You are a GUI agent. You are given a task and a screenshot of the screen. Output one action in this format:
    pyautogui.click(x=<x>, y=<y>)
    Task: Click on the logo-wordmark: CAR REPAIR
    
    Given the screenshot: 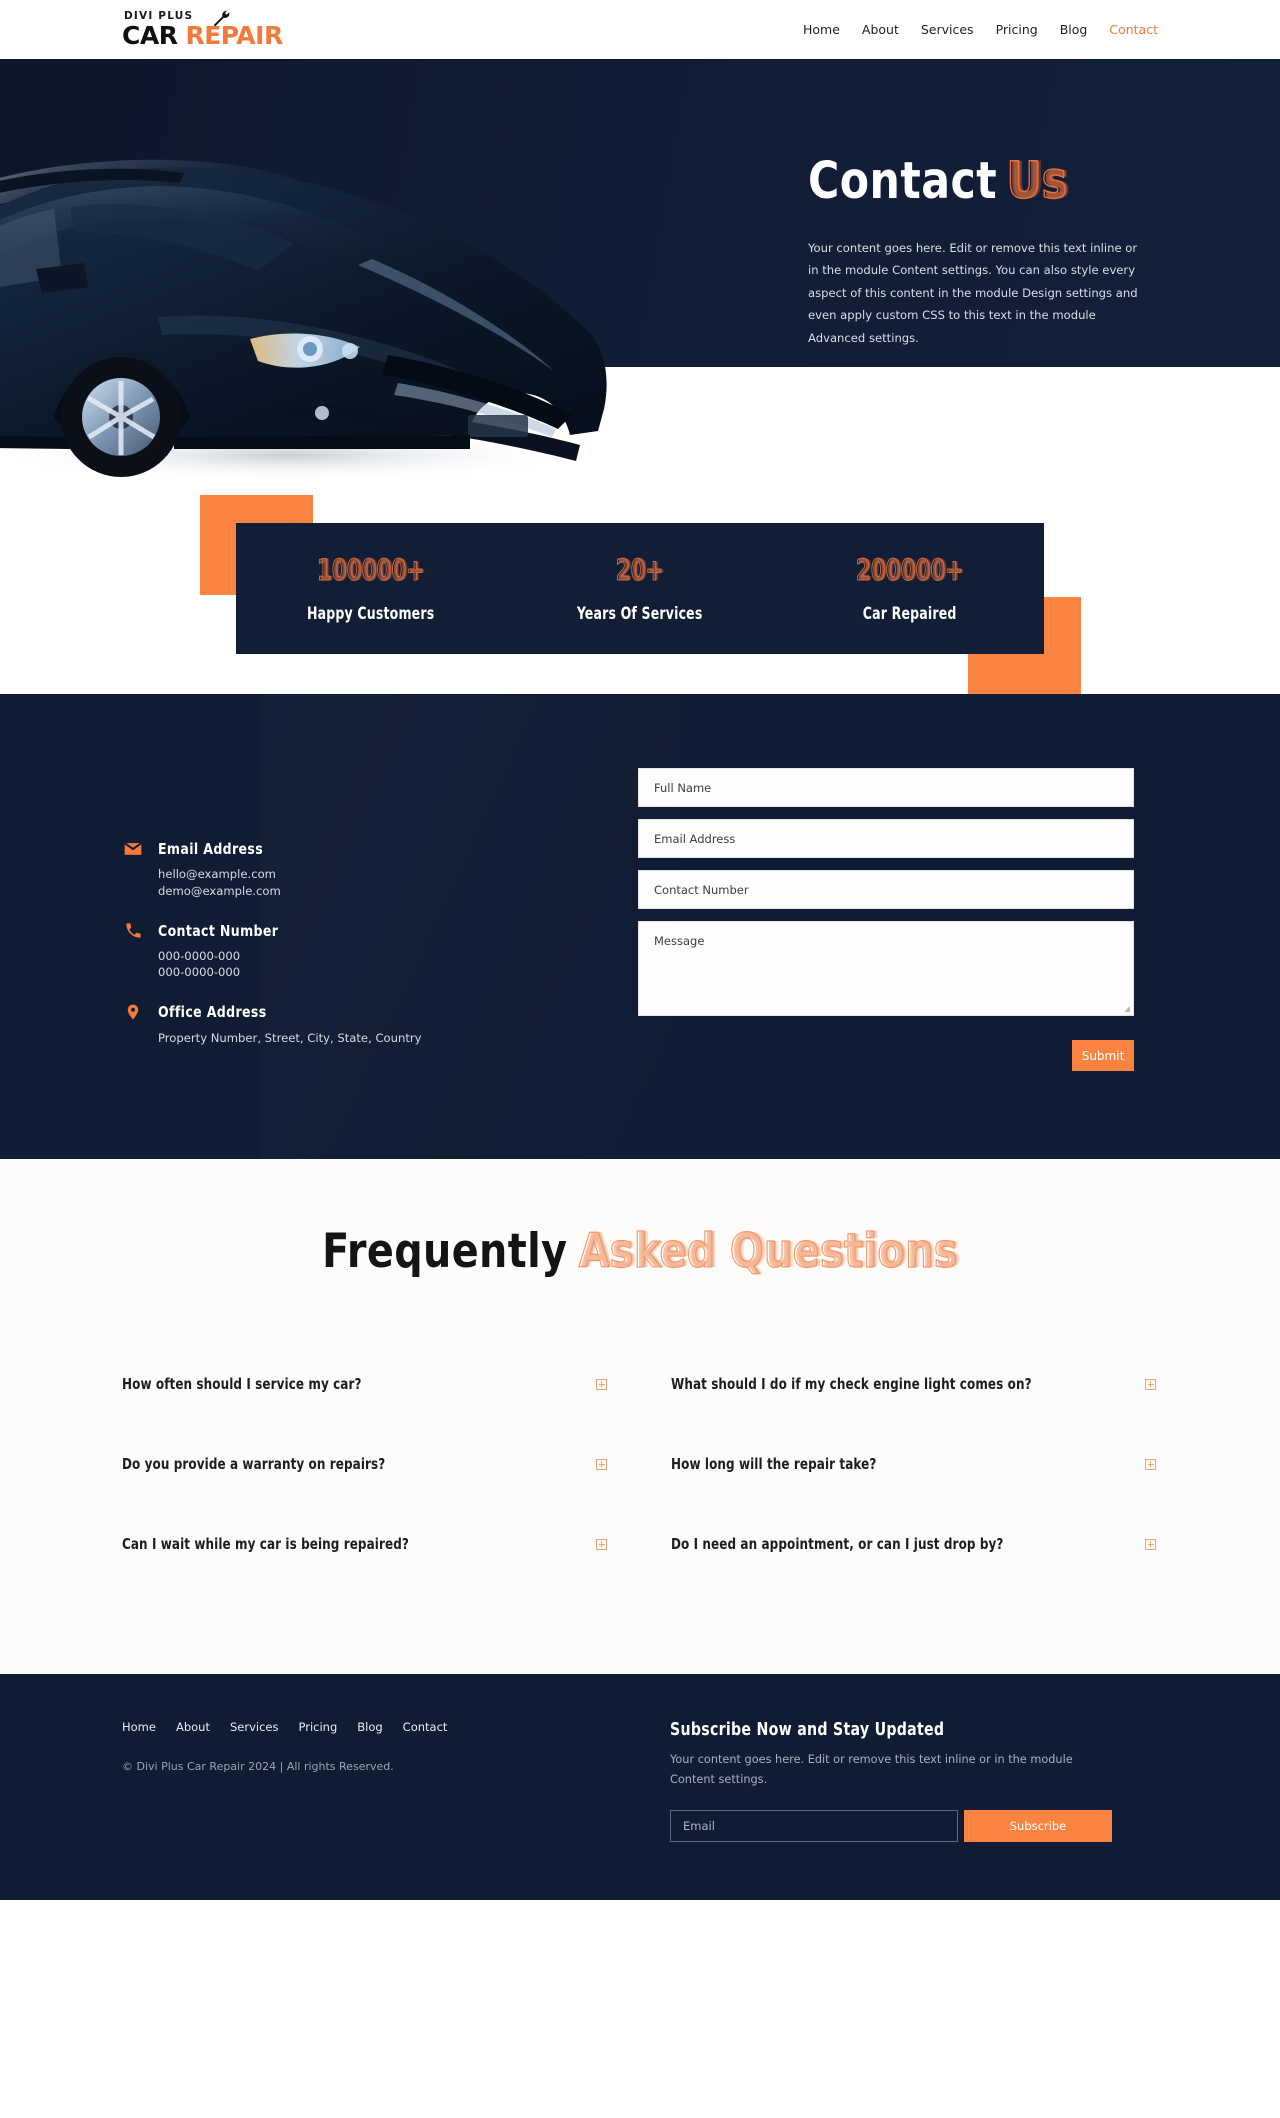 What is the action you would take?
    pyautogui.click(x=202, y=35)
    